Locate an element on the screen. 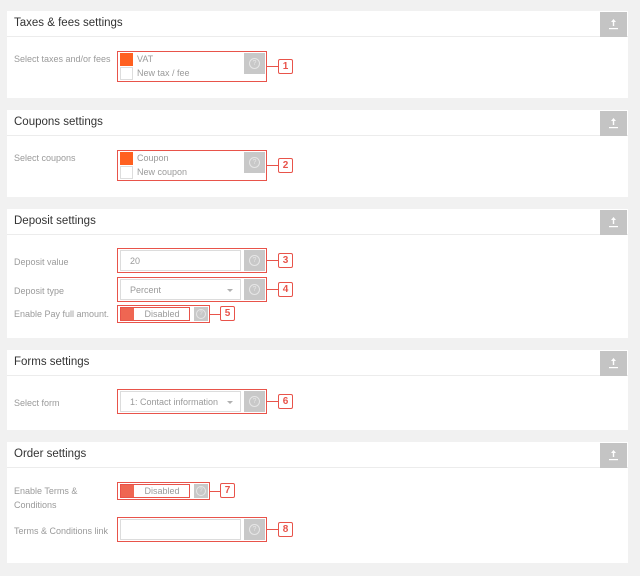 The image size is (640, 576). terms-toggle: Disabled is located at coordinates (155, 491).